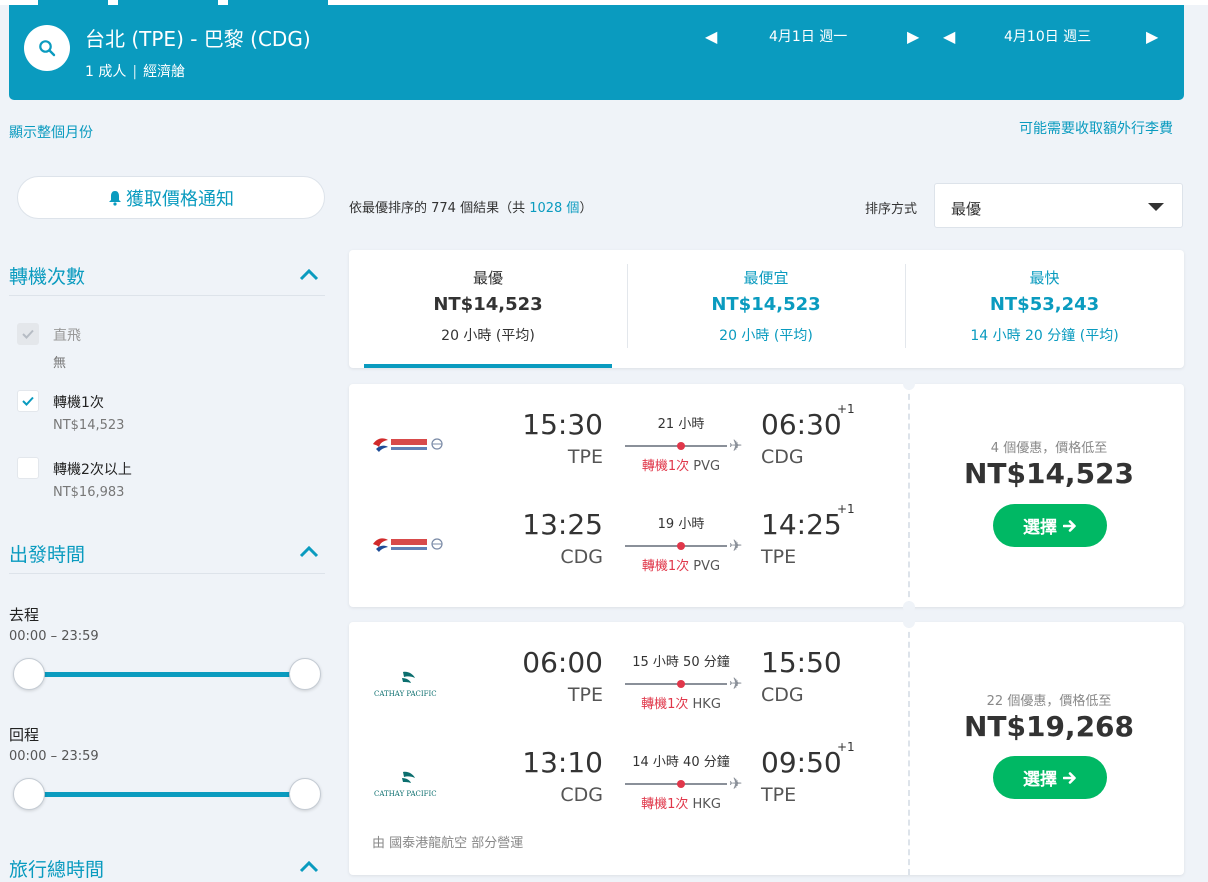 The width and height of the screenshot is (1208, 882). I want to click on price: NT$14,523, so click(1049, 473).